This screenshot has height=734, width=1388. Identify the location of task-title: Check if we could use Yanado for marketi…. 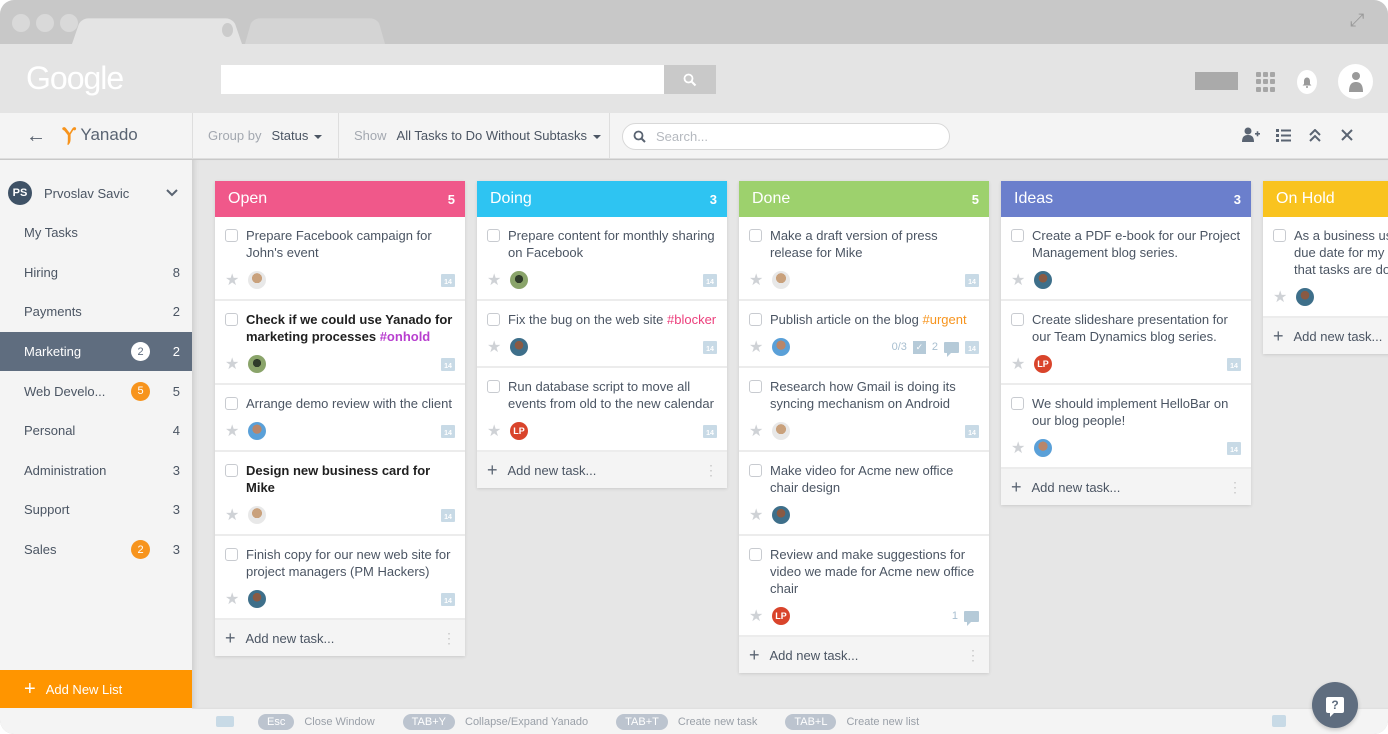
(350, 328).